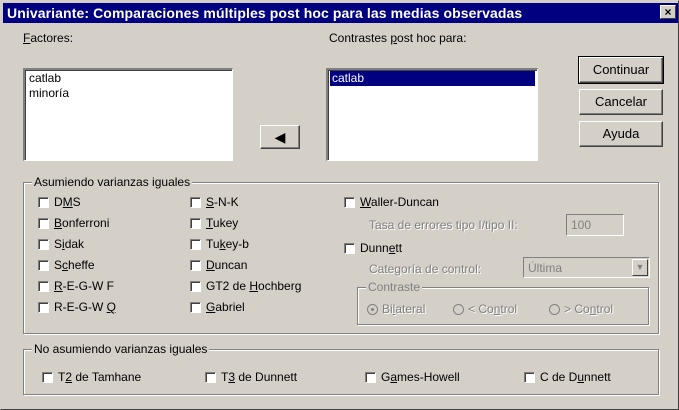 The height and width of the screenshot is (410, 679). I want to click on checkbox-t2-tamhane: T2 de Tamhane, so click(91, 377).